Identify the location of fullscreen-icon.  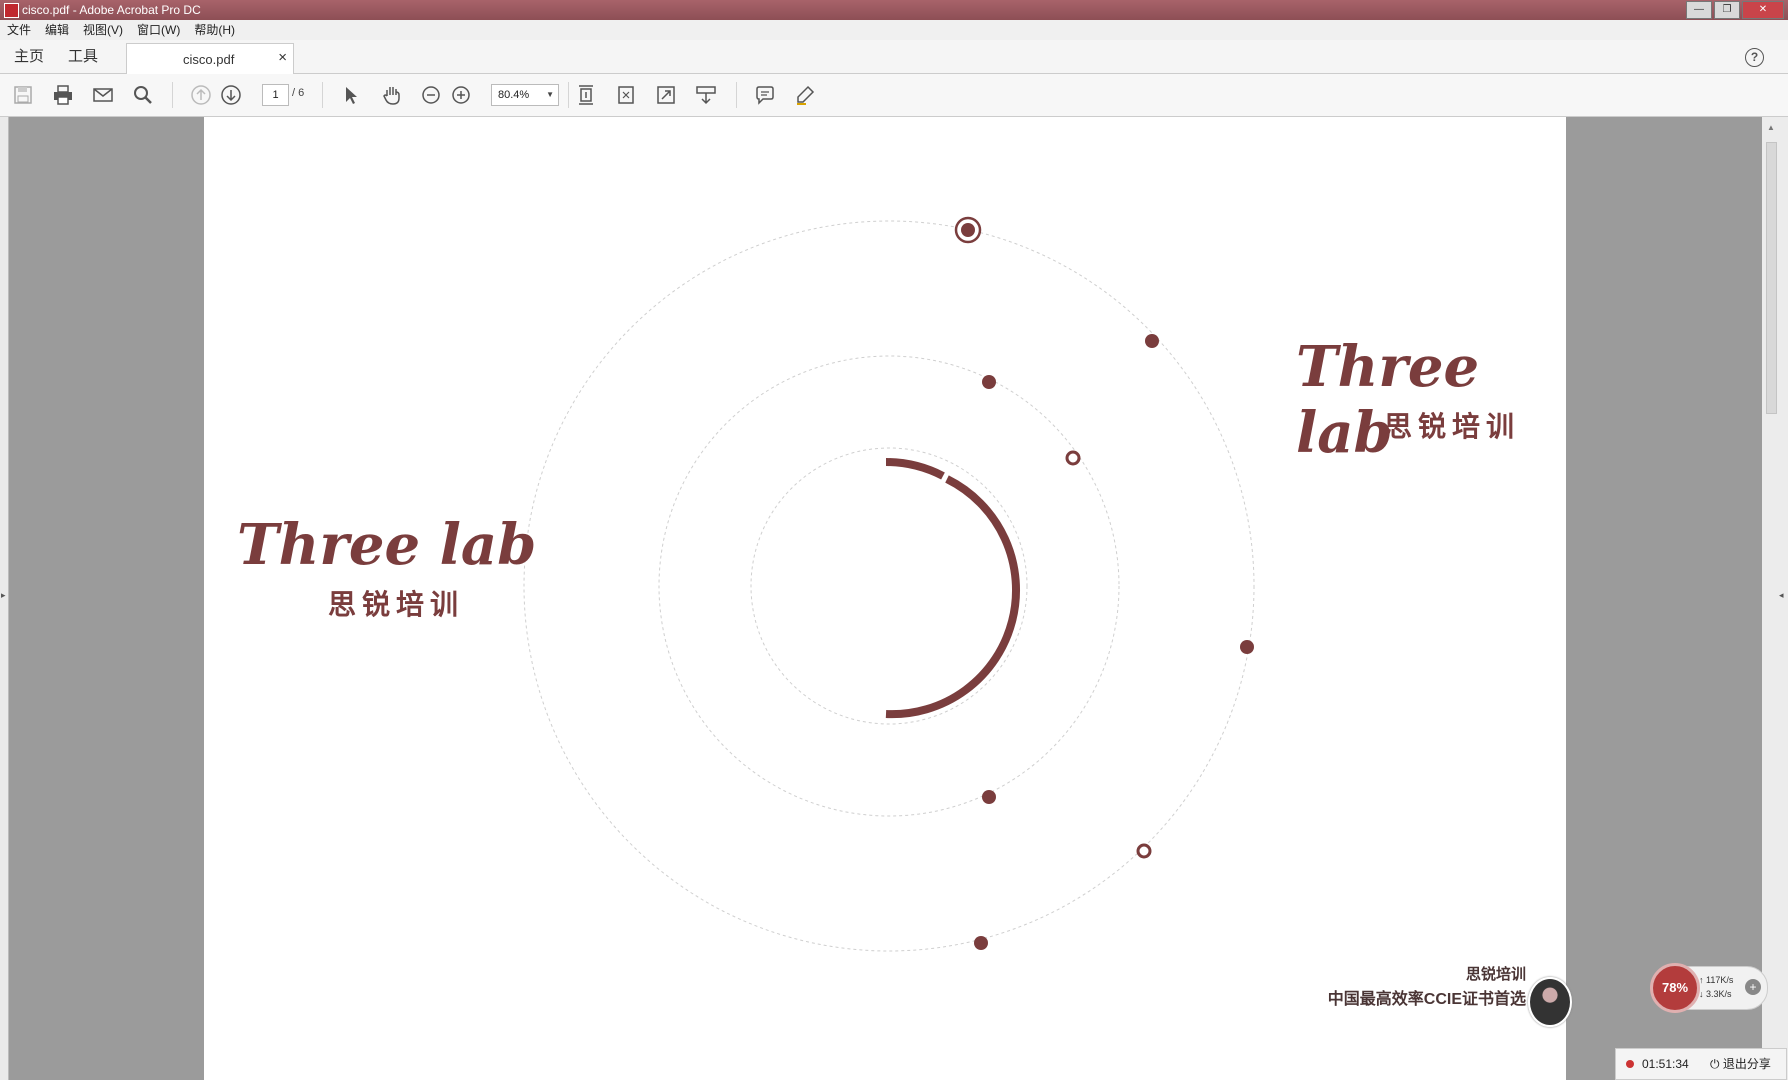
(666, 95).